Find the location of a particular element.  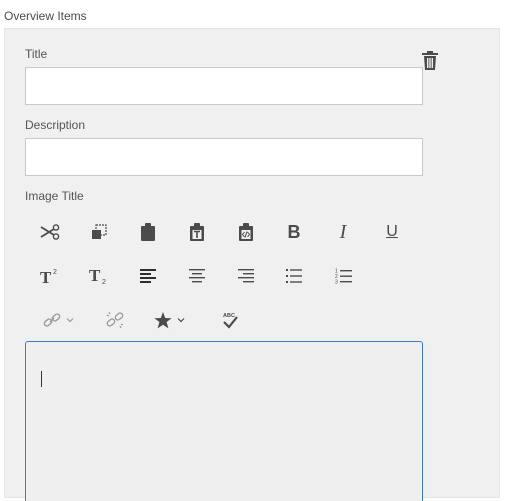

paste-icon is located at coordinates (148, 232).